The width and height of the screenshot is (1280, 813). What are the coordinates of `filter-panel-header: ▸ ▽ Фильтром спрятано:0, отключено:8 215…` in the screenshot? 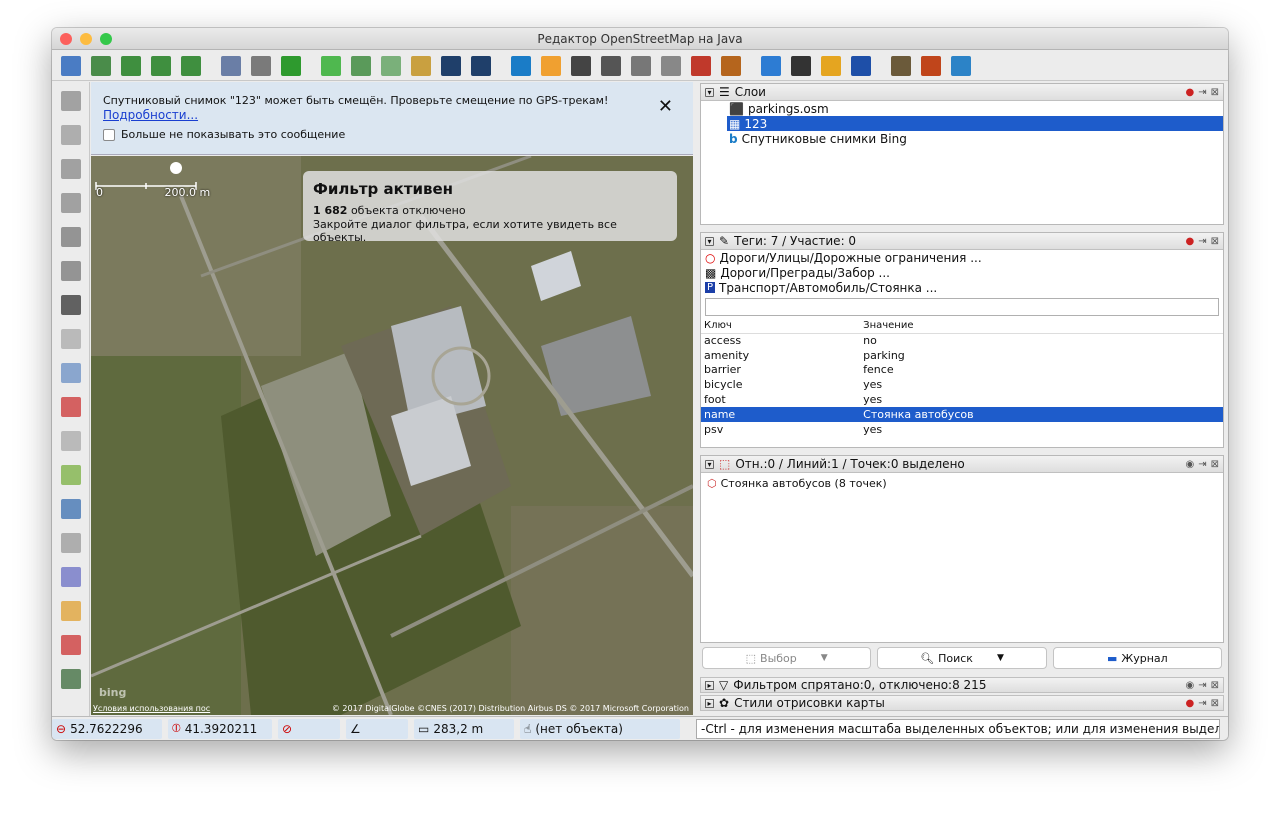 It's located at (962, 685).